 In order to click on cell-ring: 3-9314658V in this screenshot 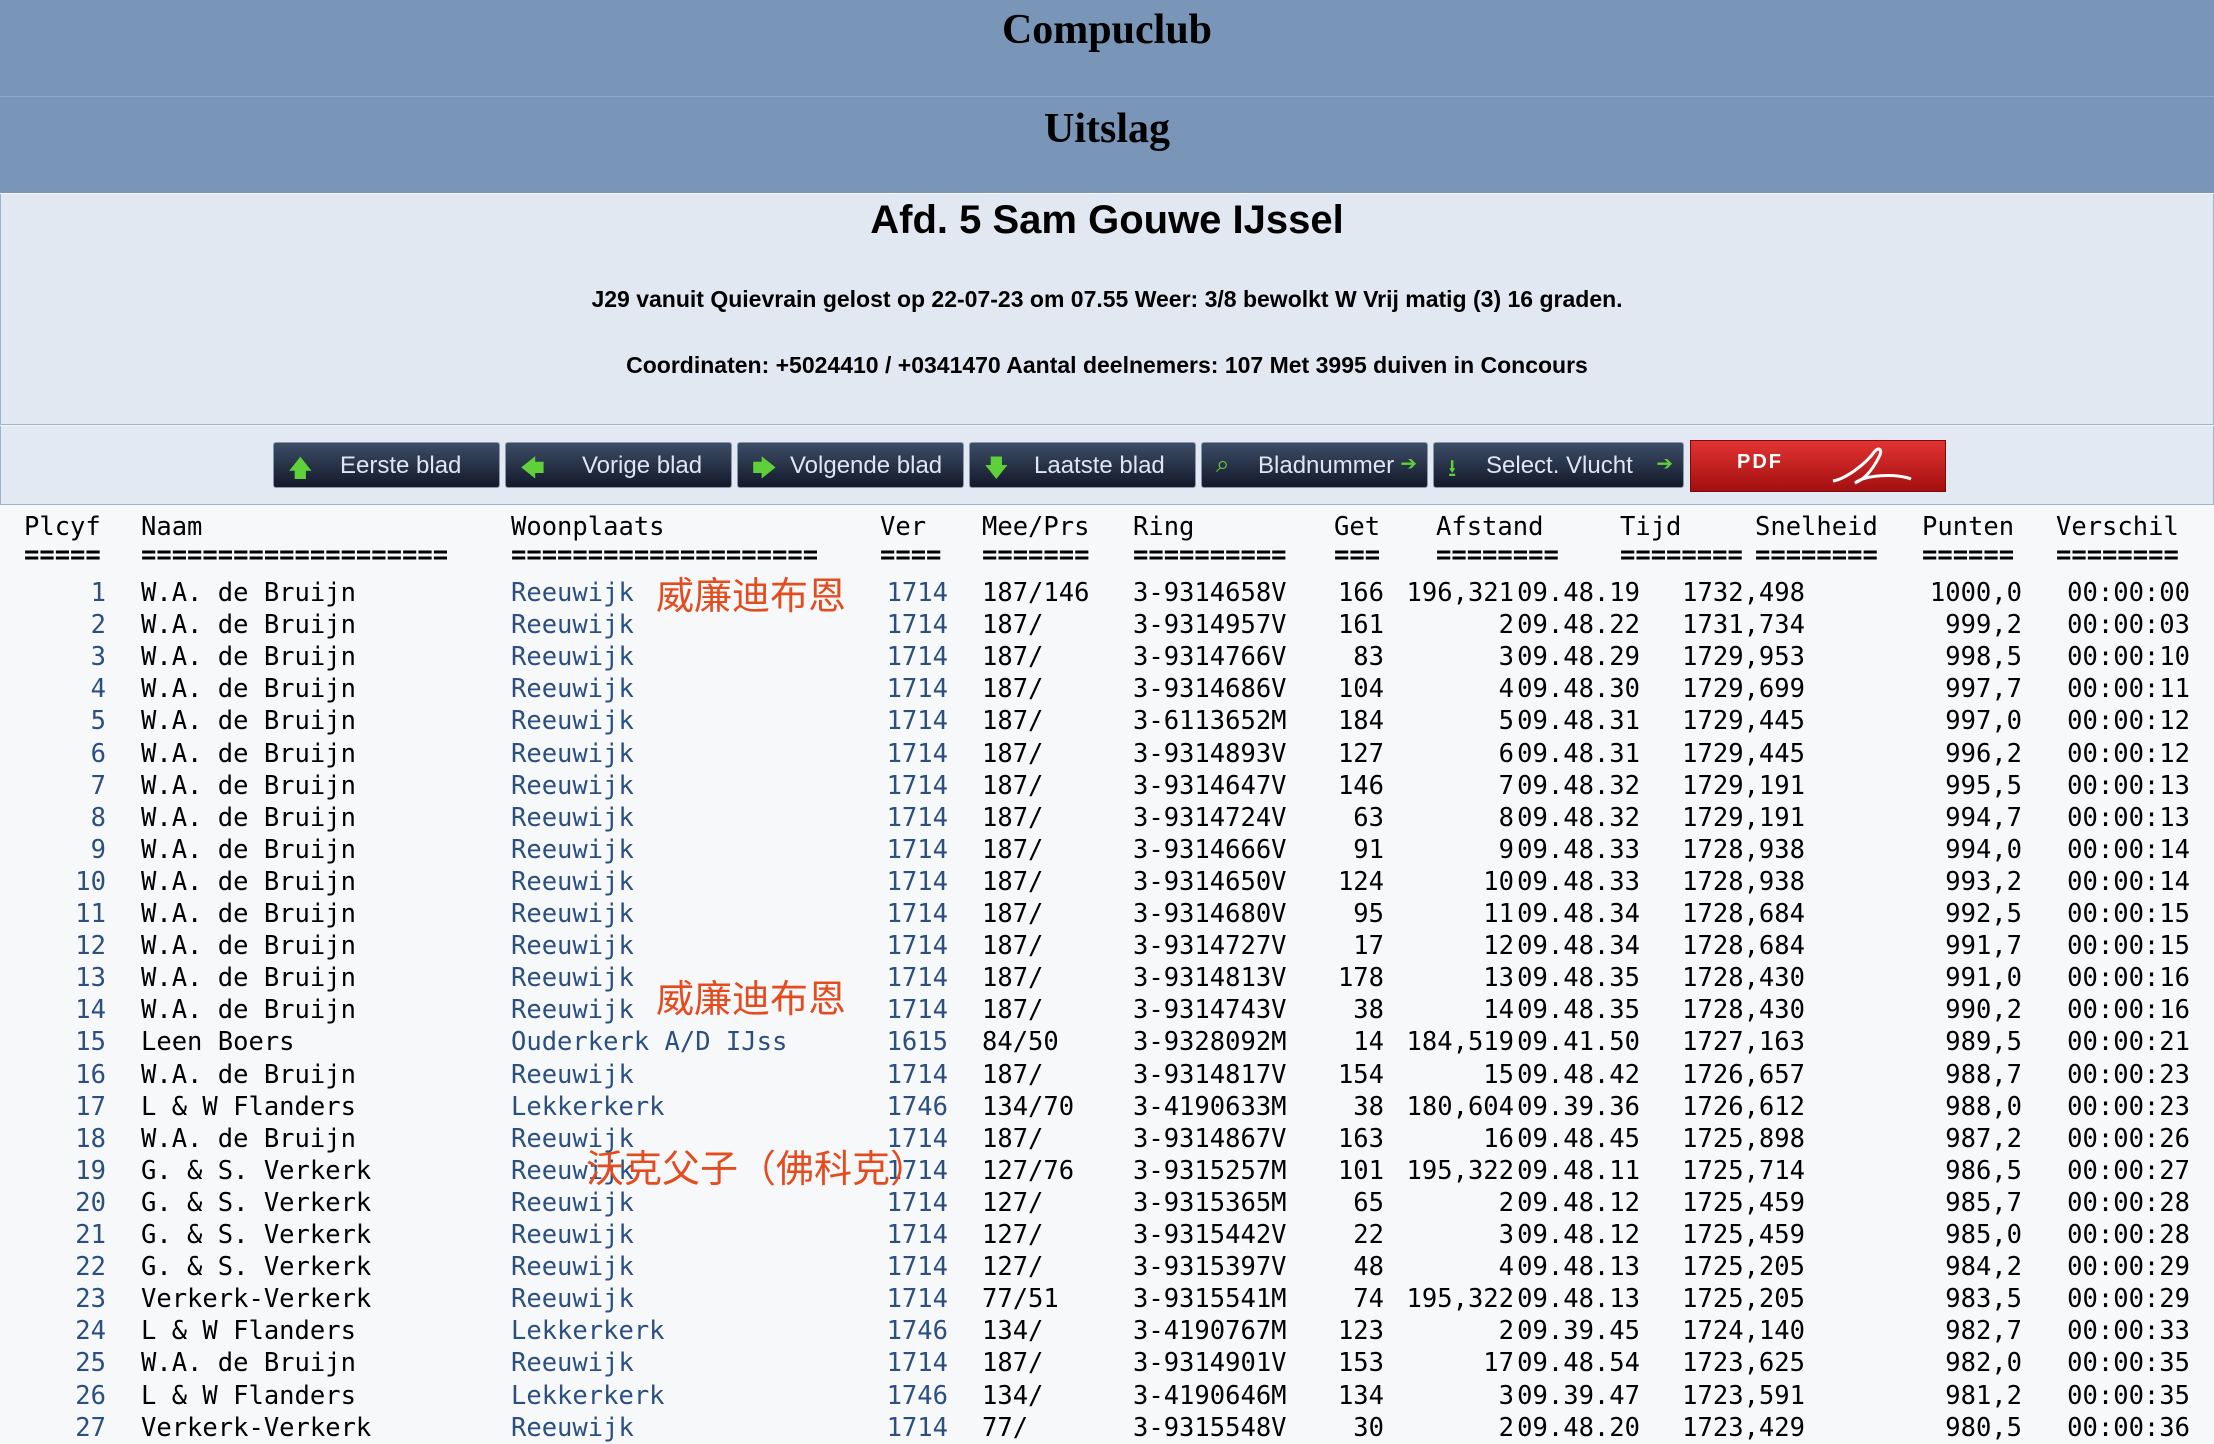, I will do `click(1210, 593)`.